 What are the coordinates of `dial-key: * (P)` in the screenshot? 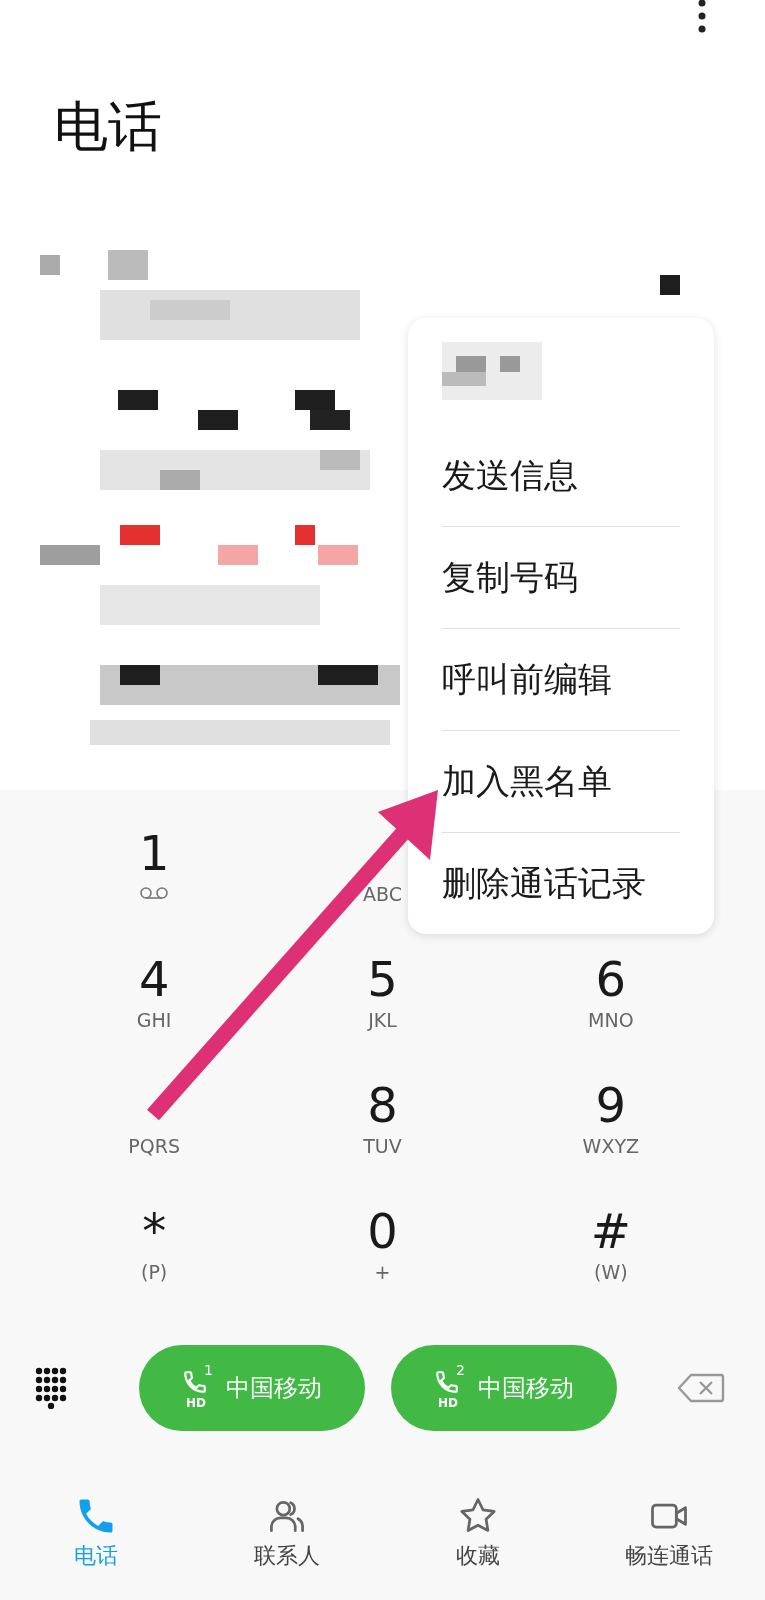 It's located at (154, 1261).